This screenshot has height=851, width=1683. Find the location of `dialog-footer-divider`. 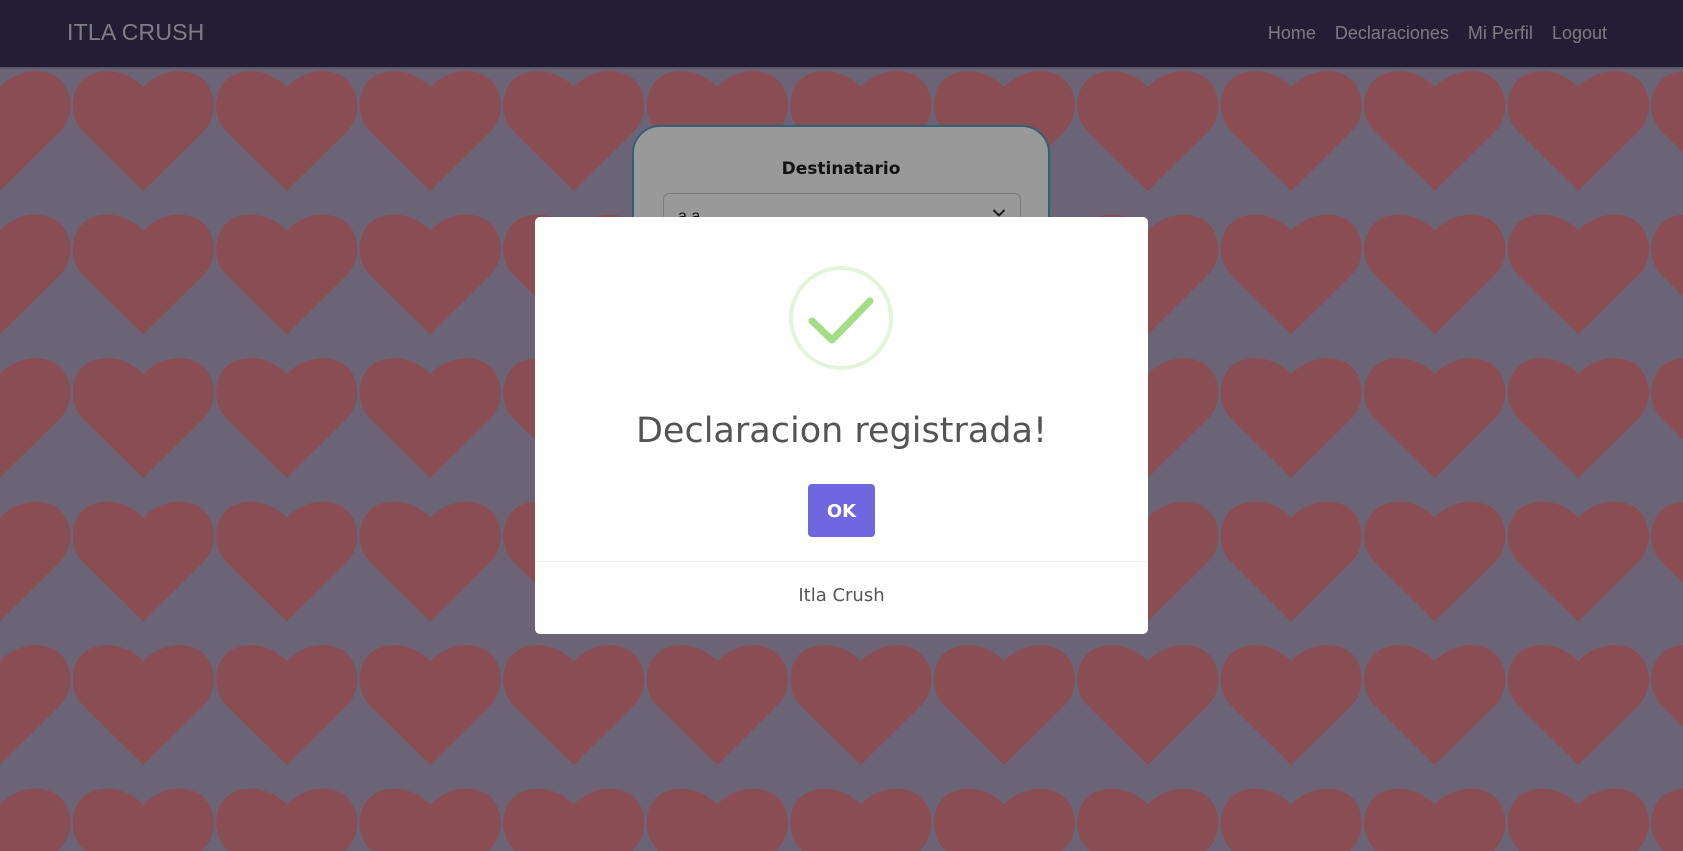

dialog-footer-divider is located at coordinates (841, 561).